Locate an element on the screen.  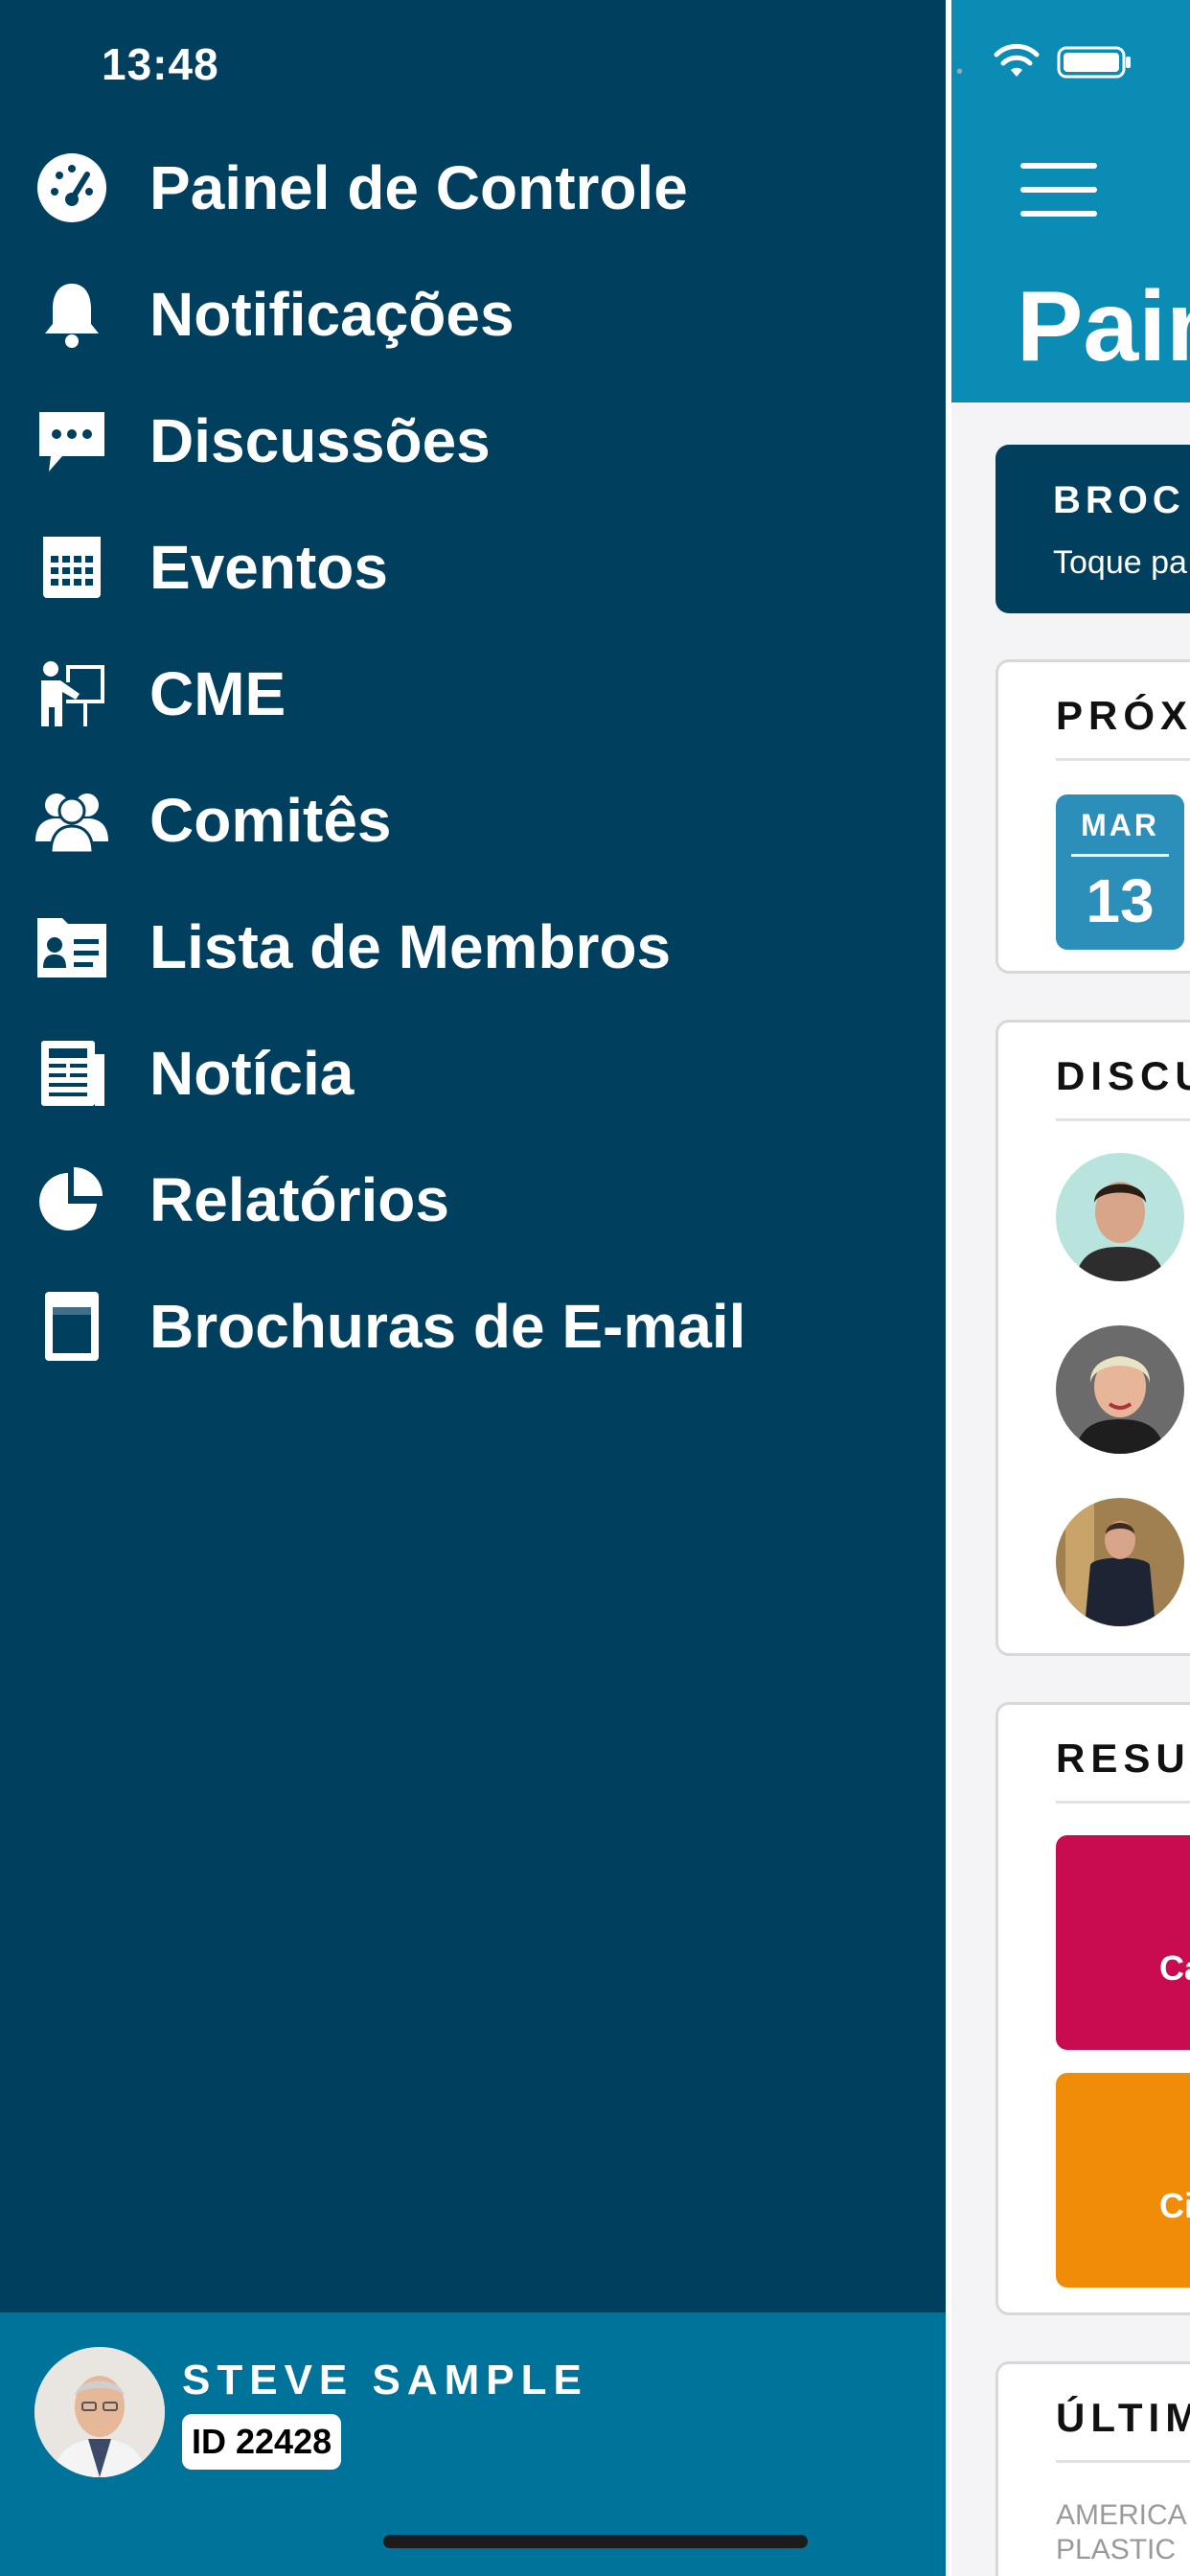
menu-label: Relatórios is located at coordinates (299, 1199).